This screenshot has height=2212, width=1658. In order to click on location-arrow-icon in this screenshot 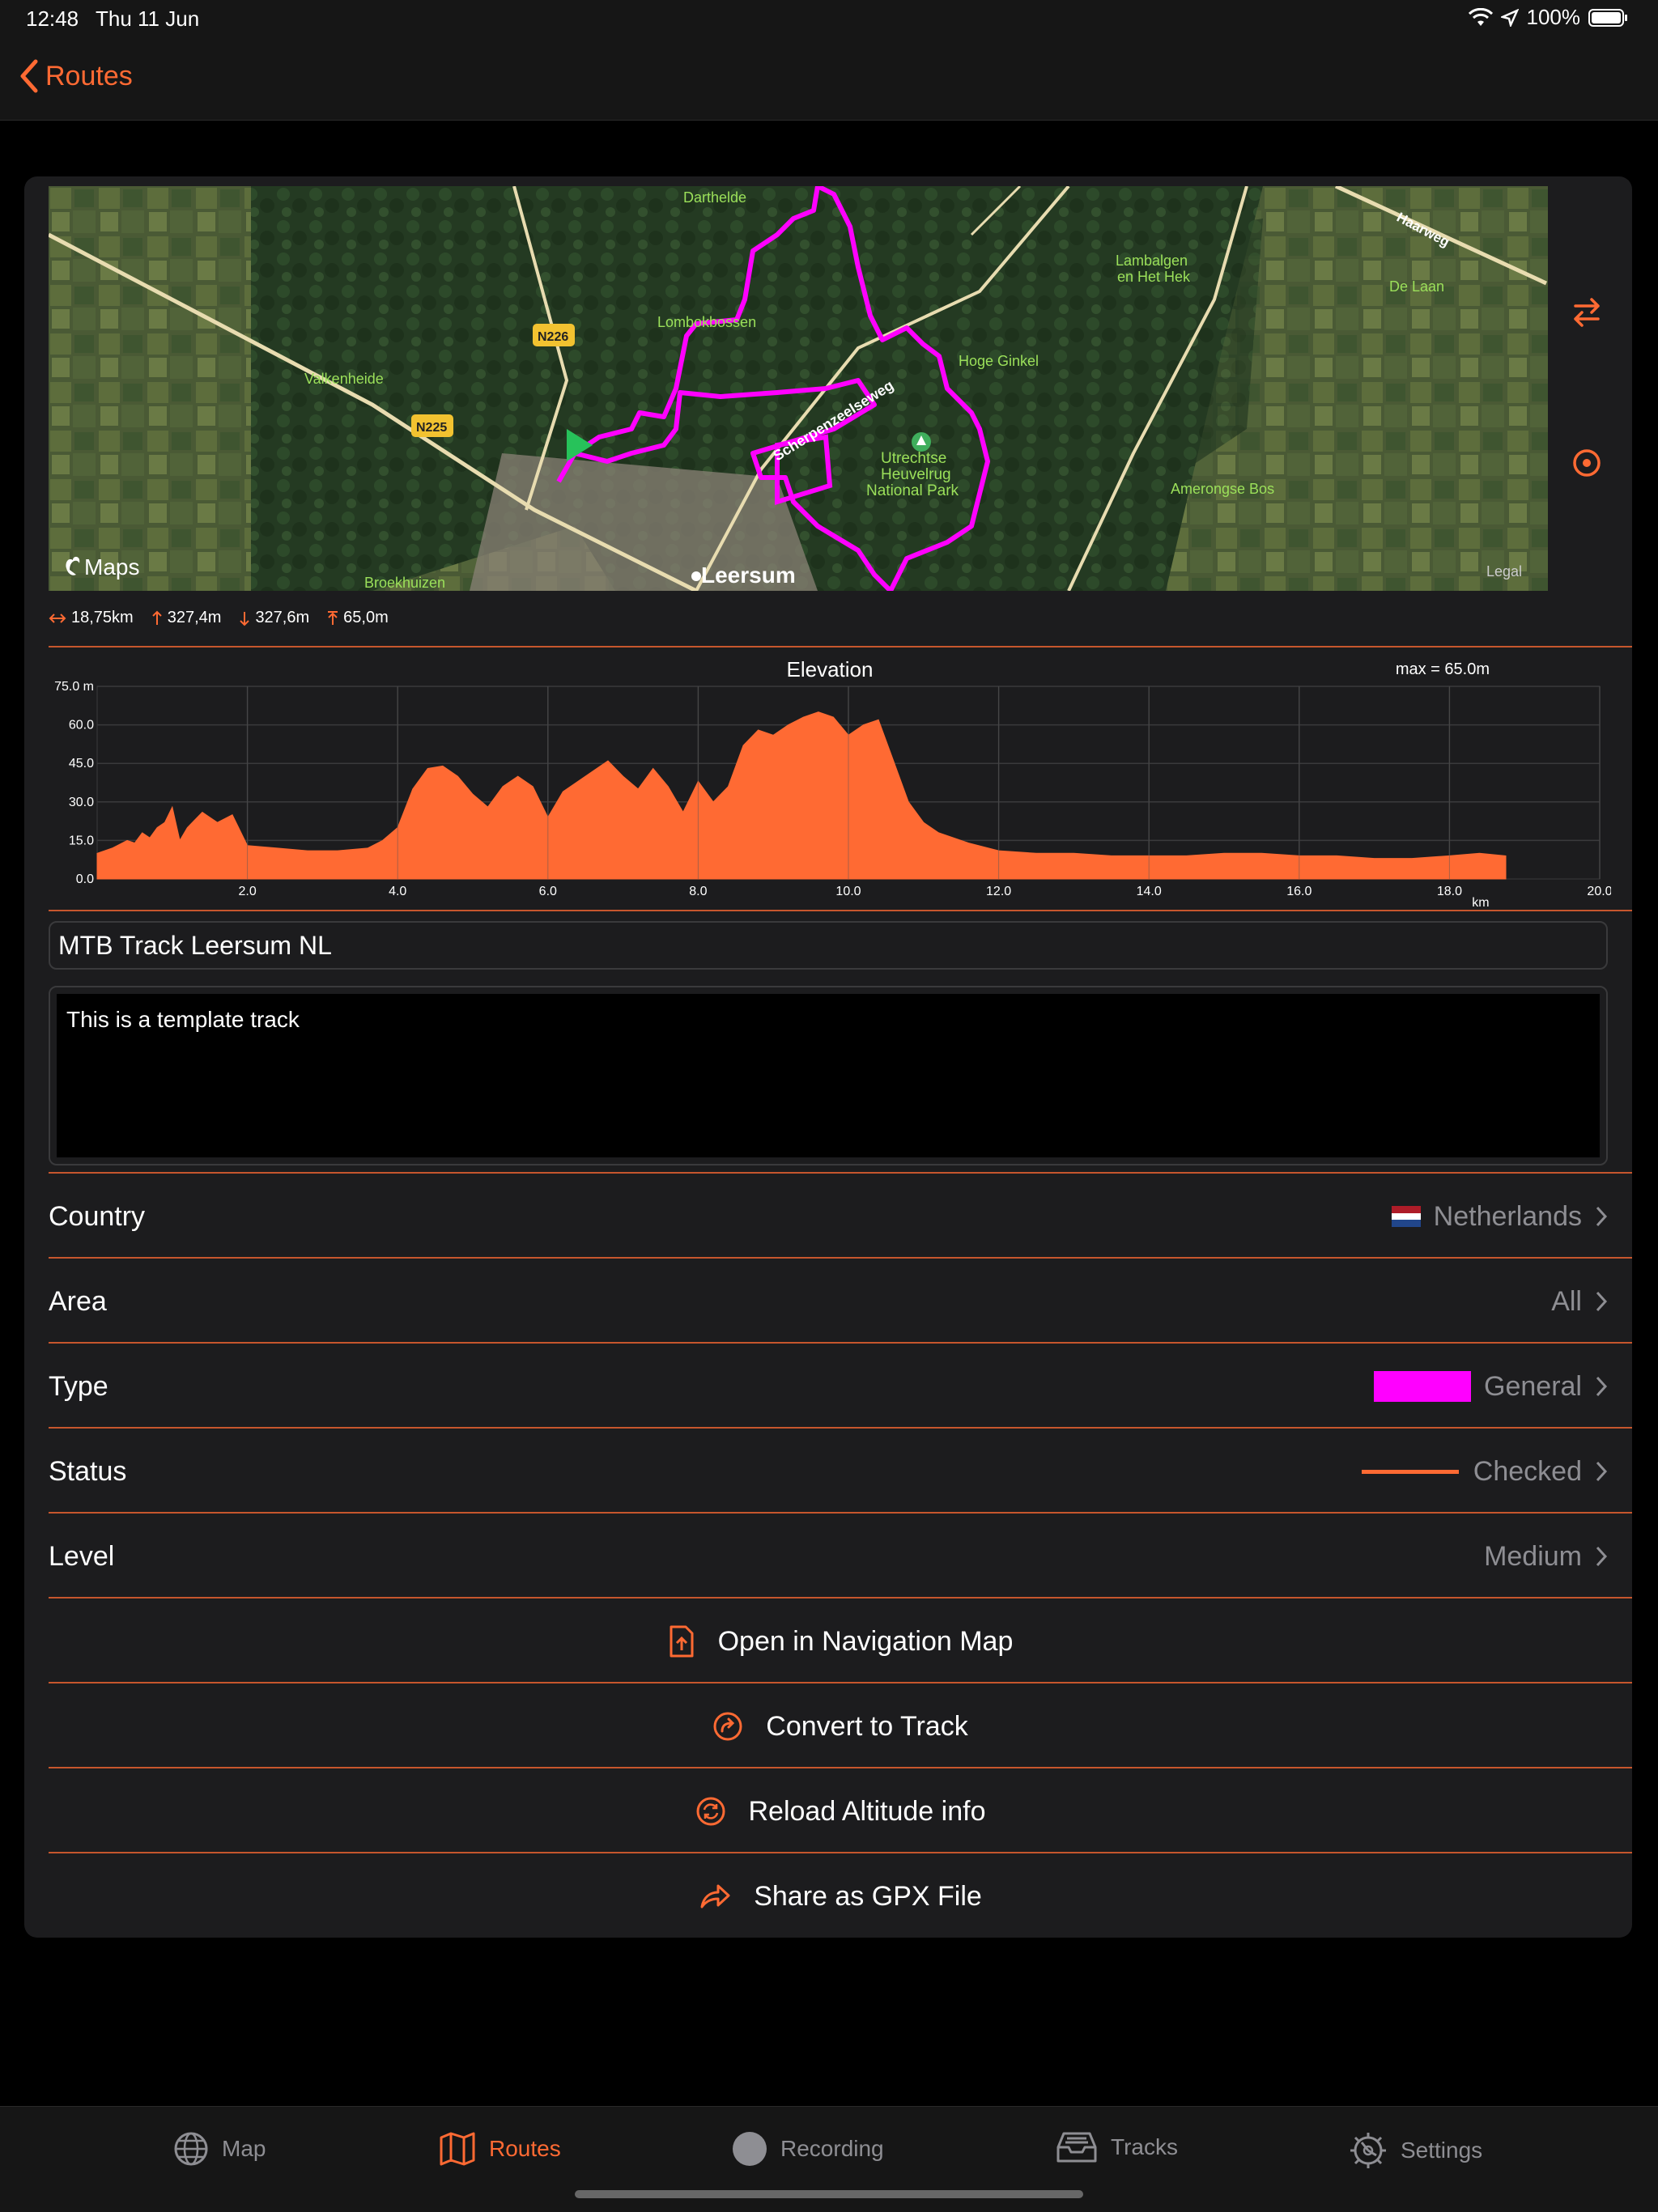, I will do `click(1509, 17)`.